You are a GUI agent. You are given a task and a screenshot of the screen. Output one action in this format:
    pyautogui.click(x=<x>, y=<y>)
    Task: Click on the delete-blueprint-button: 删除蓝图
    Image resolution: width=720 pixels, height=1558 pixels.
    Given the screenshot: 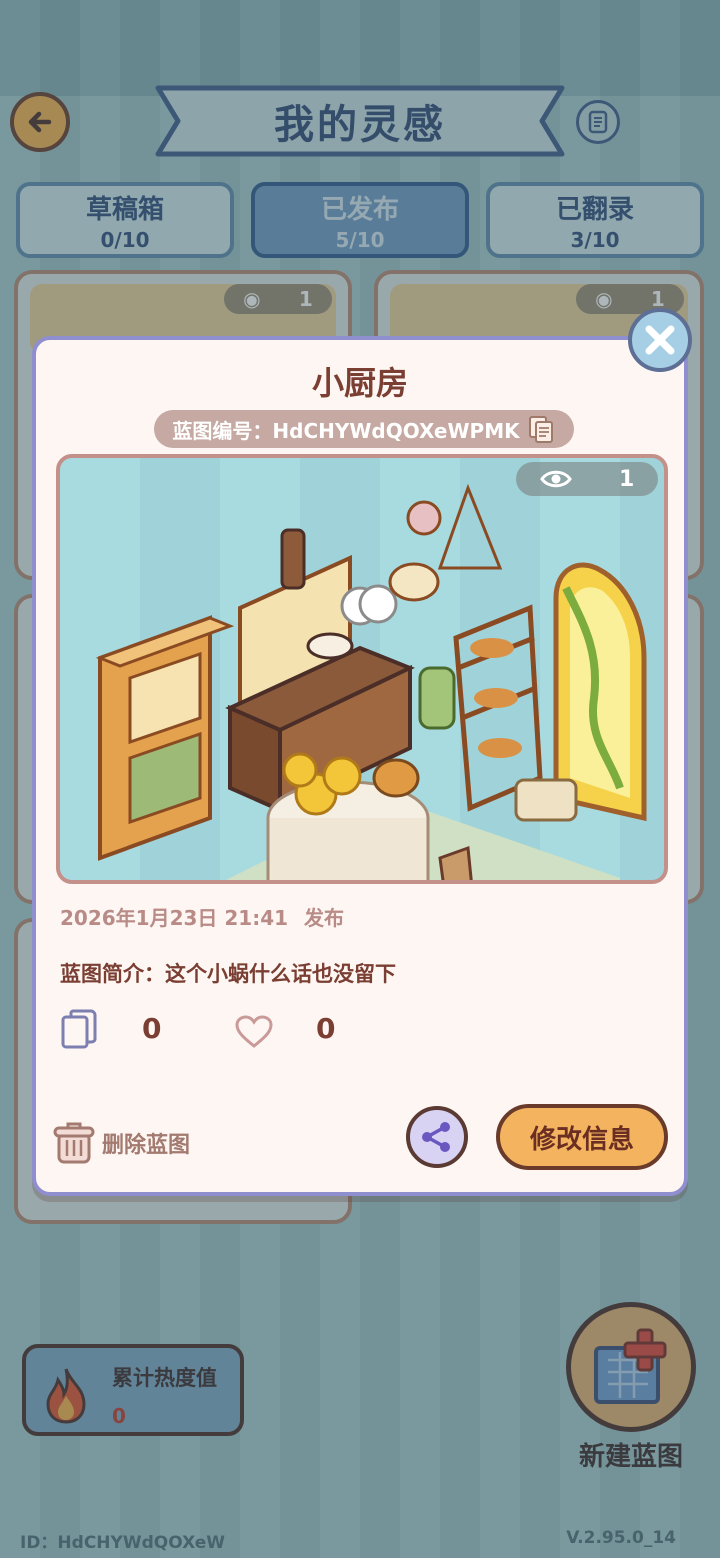 What is the action you would take?
    pyautogui.click(x=121, y=1143)
    